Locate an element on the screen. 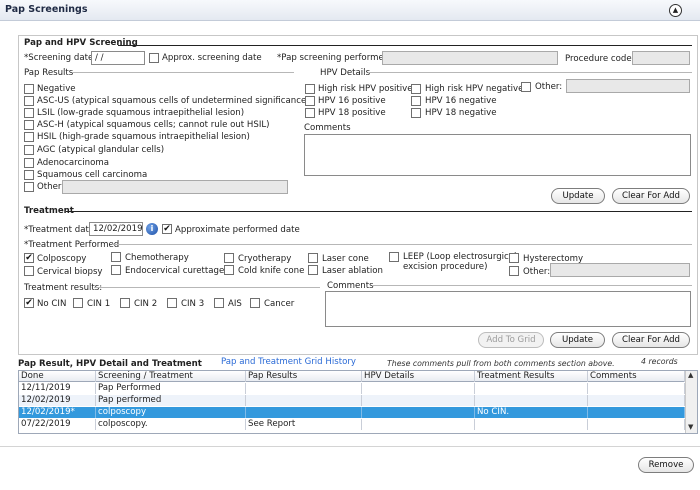 This screenshot has height=490, width=700. scroll-up-icon: ▲ is located at coordinates (690, 375).